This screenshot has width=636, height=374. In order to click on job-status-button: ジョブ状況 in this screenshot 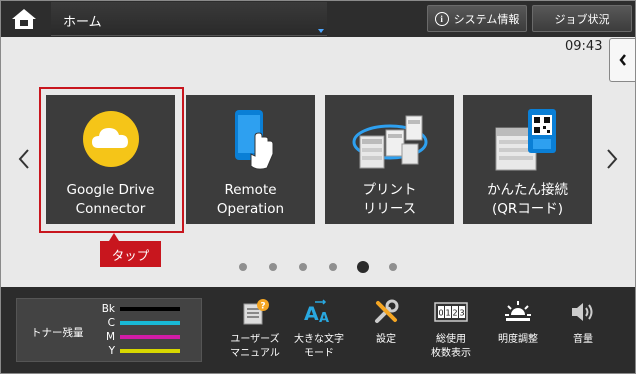, I will do `click(582, 18)`.